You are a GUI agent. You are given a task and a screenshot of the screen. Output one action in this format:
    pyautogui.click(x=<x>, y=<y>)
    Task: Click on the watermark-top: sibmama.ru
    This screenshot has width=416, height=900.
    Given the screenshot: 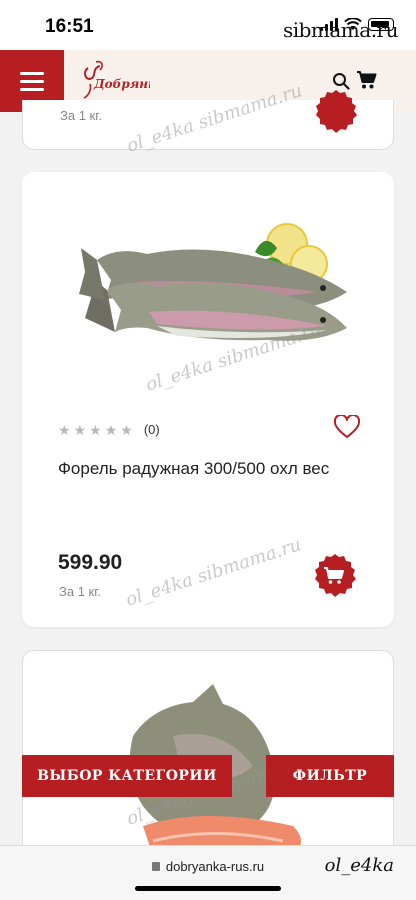 What is the action you would take?
    pyautogui.click(x=340, y=30)
    